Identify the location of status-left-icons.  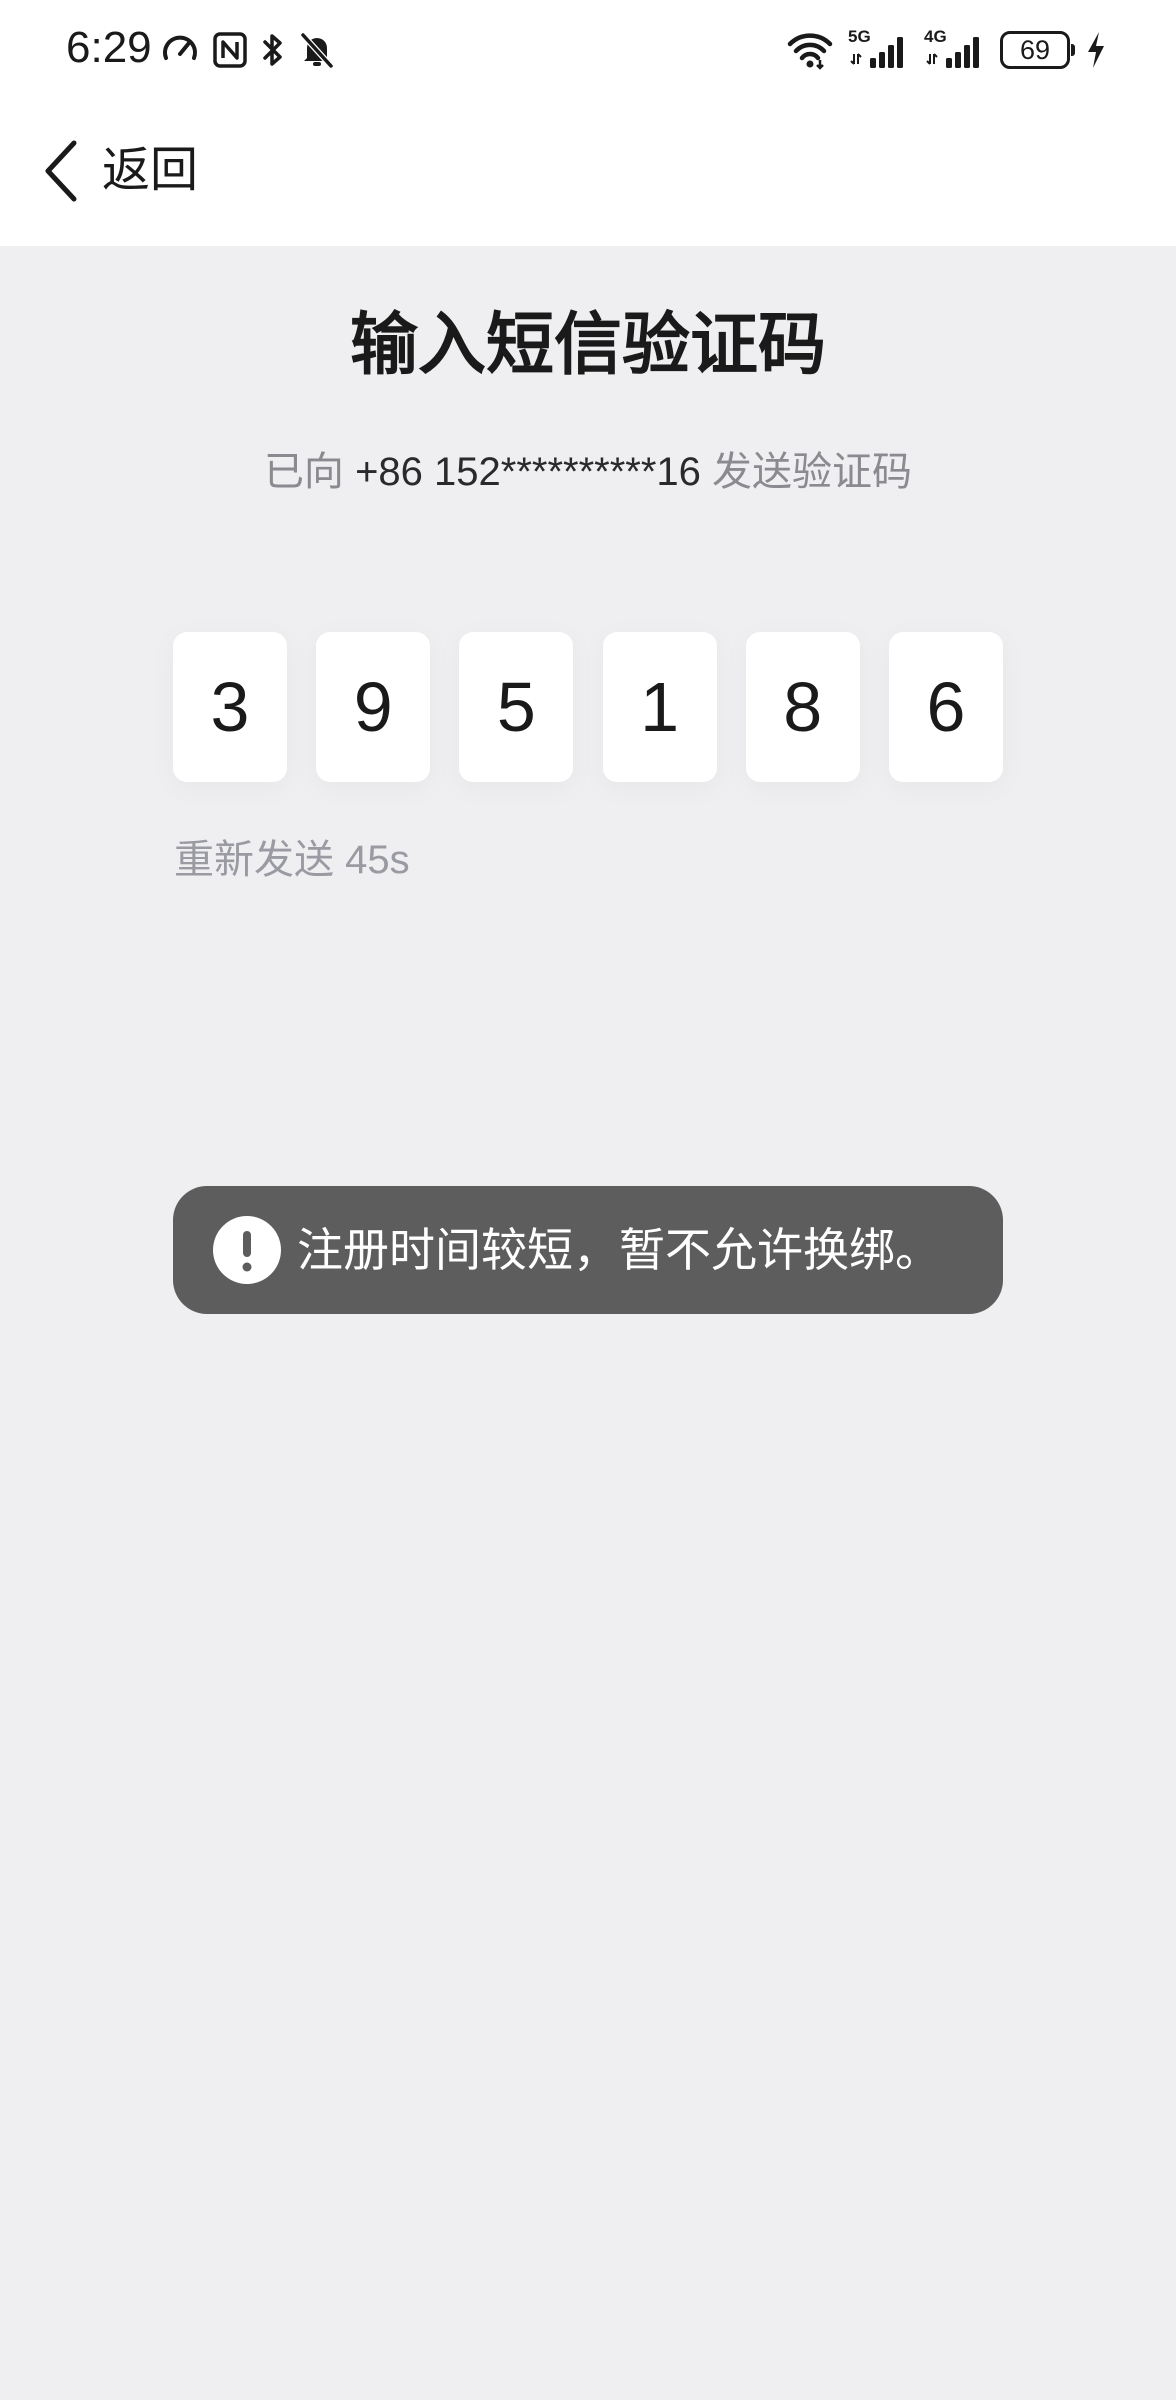
(248, 50).